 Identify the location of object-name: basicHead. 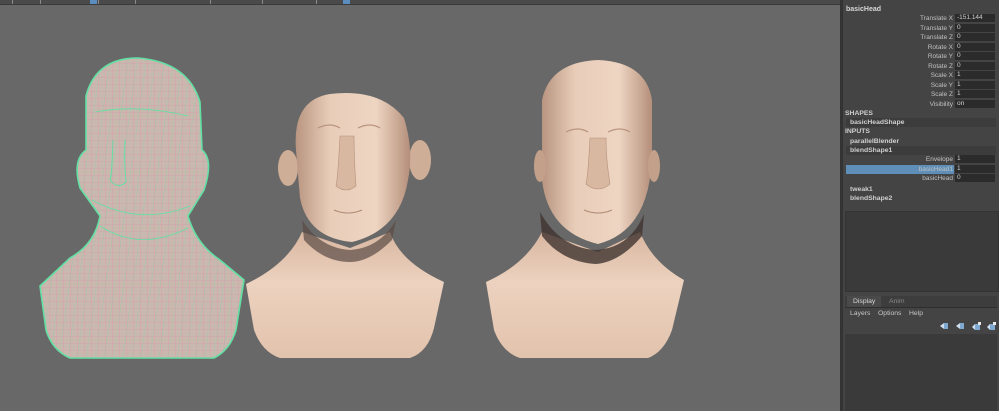
(863, 9).